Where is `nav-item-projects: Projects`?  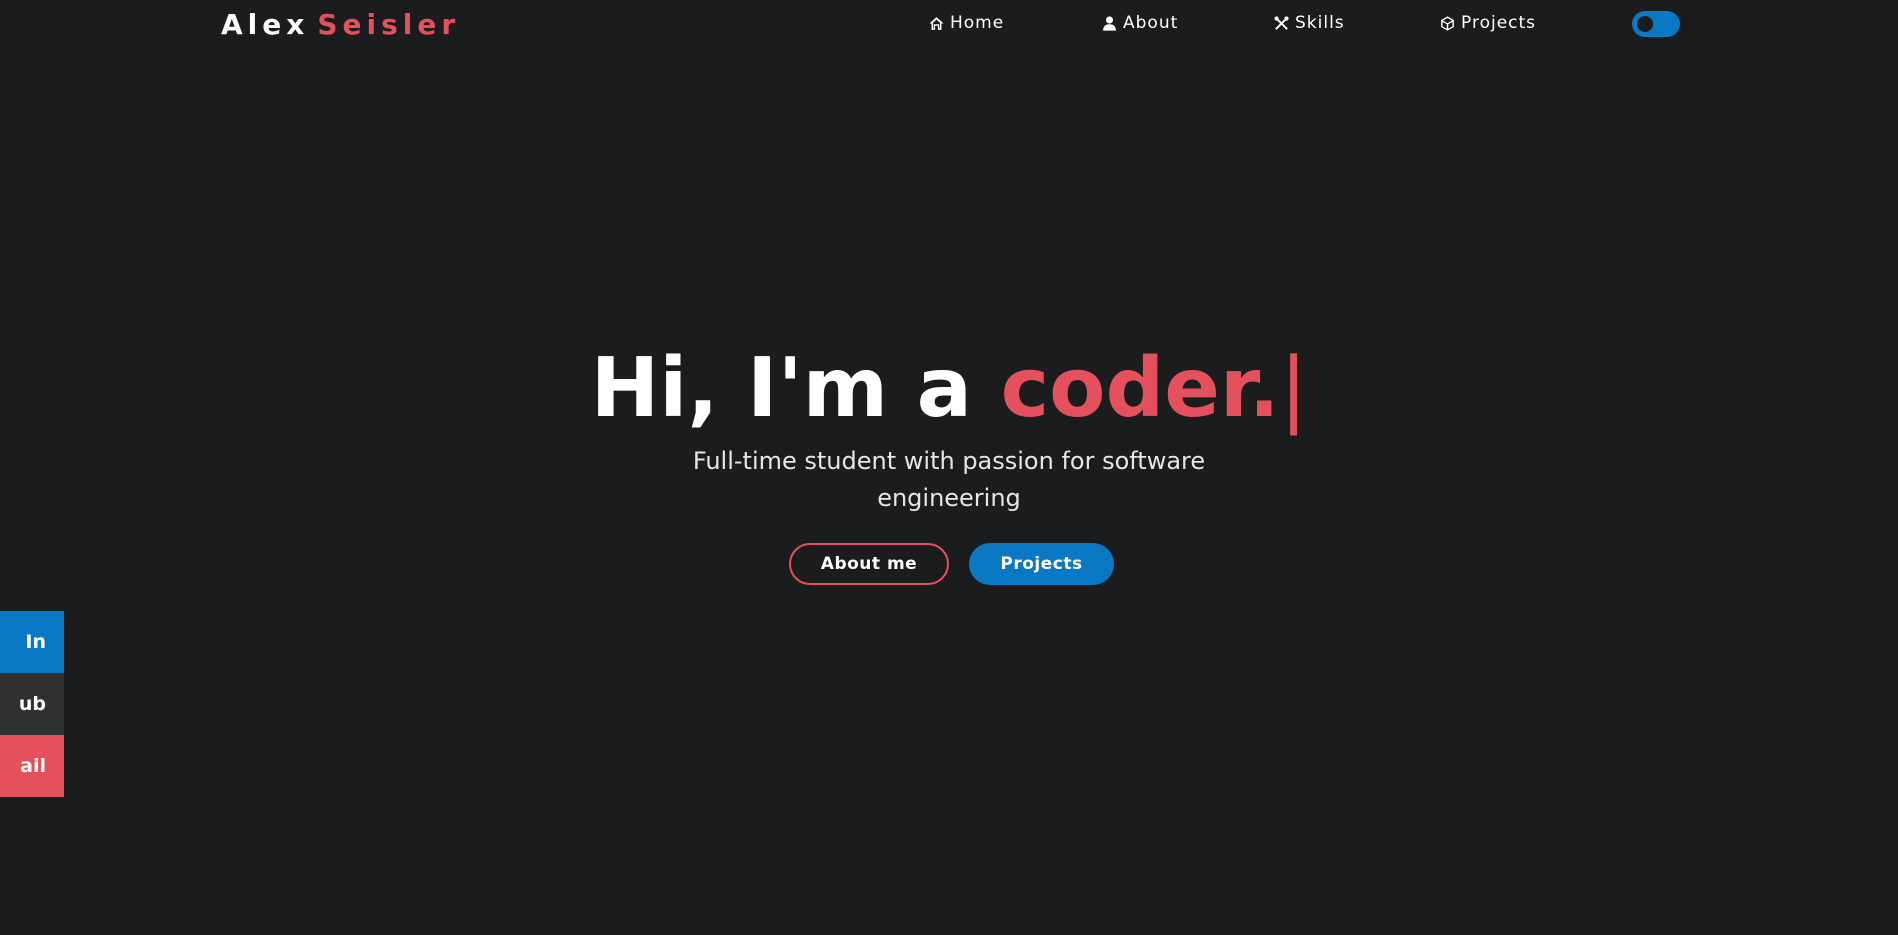 nav-item-projects: Projects is located at coordinates (1487, 23).